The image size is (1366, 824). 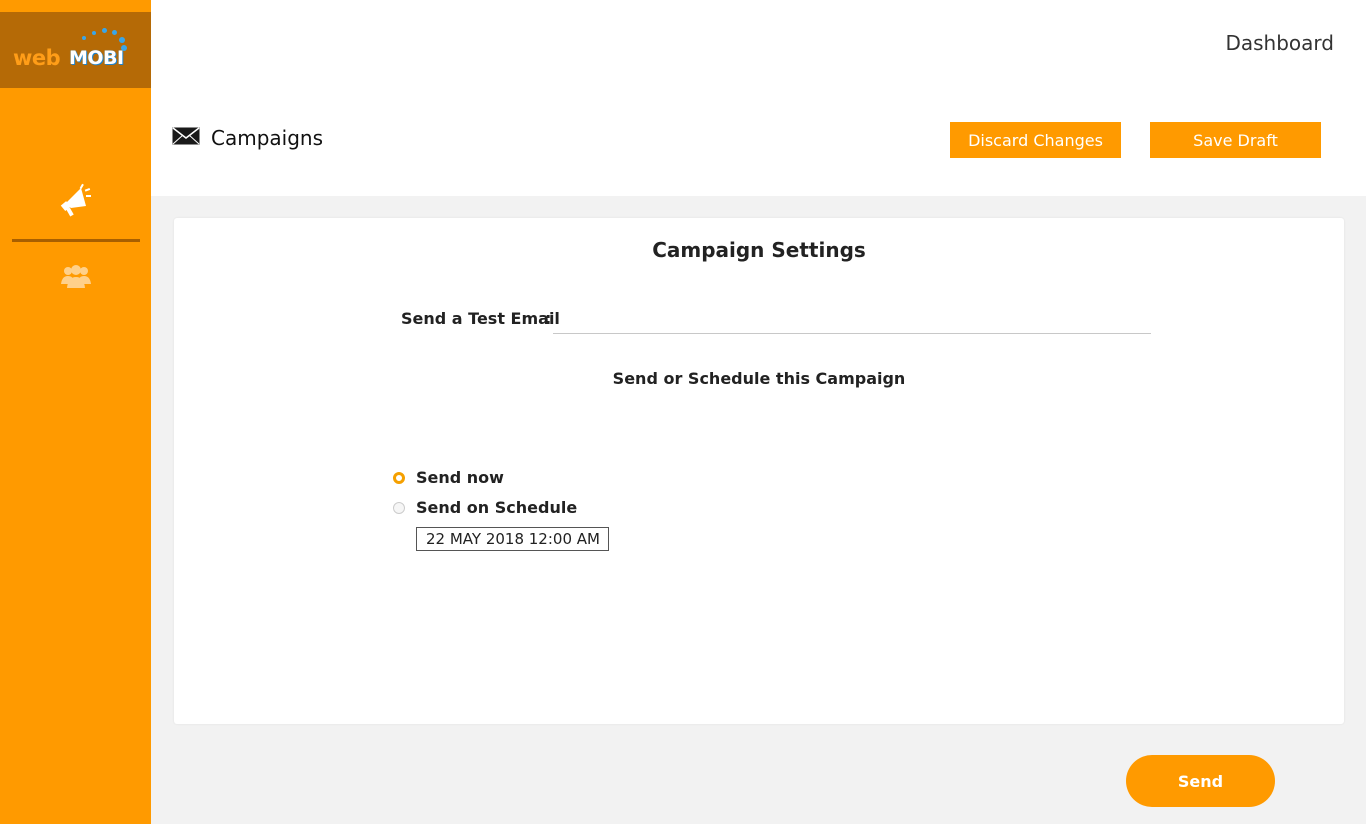 What do you see at coordinates (496, 507) in the screenshot?
I see `send-on-schedule-label: Send on Schedule` at bounding box center [496, 507].